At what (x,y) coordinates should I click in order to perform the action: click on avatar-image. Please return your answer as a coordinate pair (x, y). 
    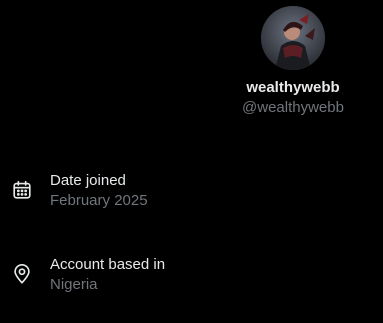
    Looking at the image, I should click on (293, 38).